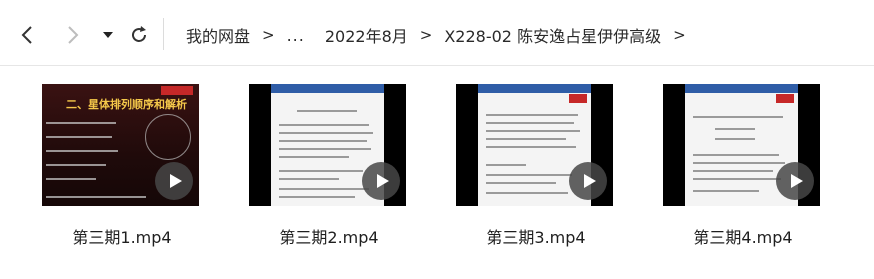 Image resolution: width=874 pixels, height=279 pixels. I want to click on refresh-button, so click(139, 35).